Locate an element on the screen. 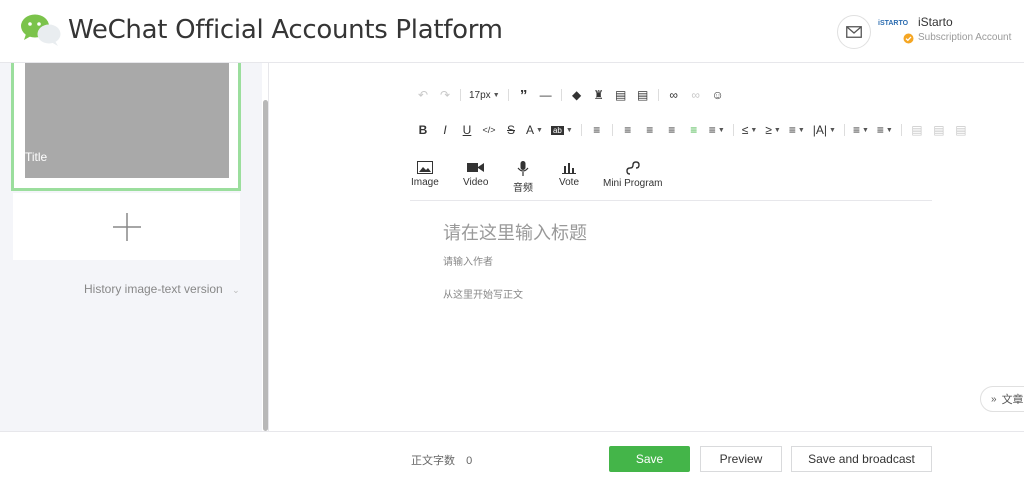 This screenshot has height=477, width=1024. image-icon is located at coordinates (424, 167).